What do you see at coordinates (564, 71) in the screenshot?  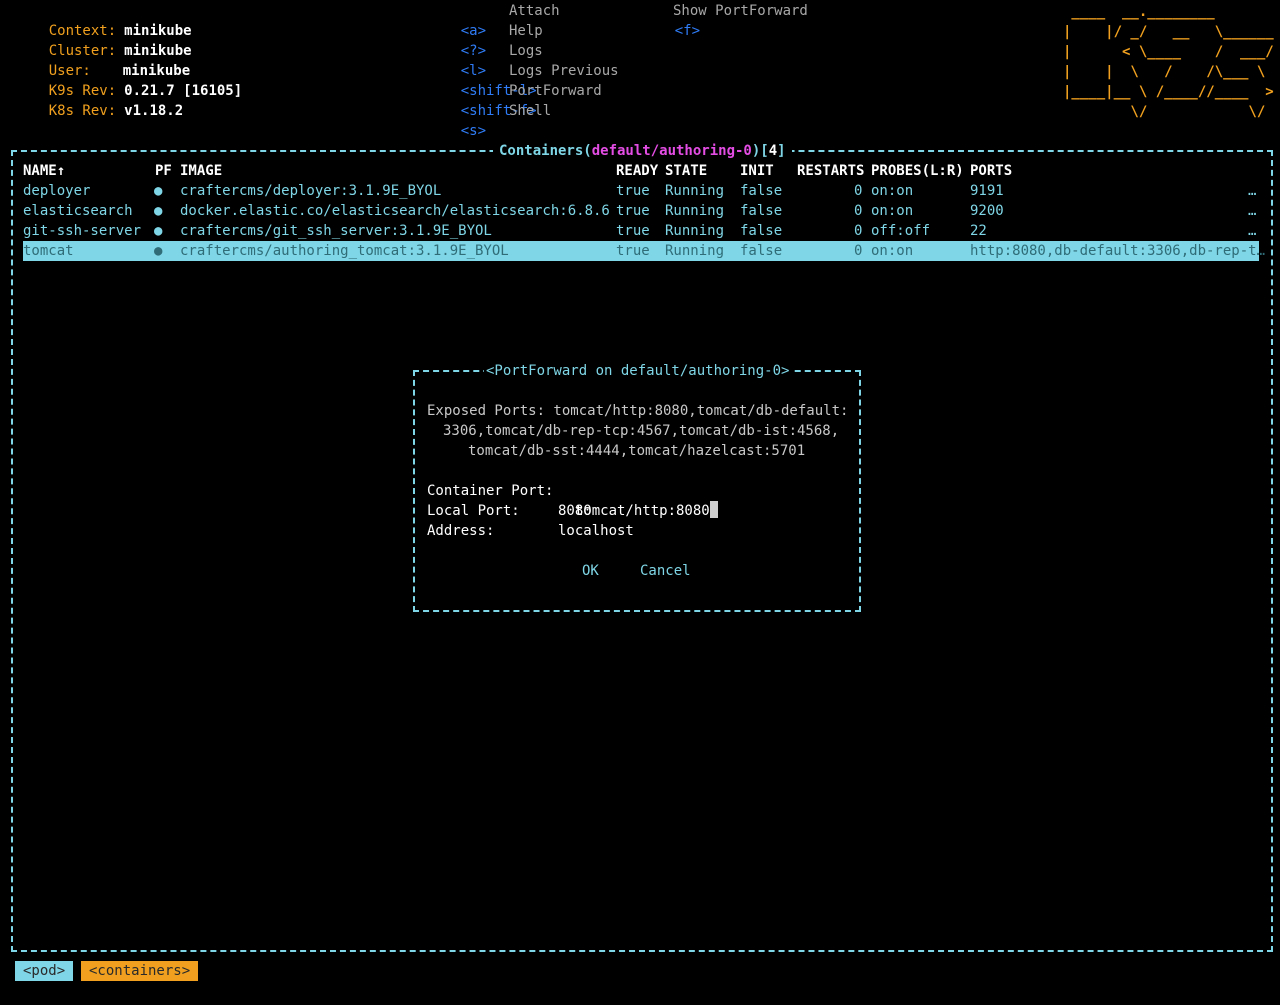 I see `menu-label-logs-previous: Logs Previous` at bounding box center [564, 71].